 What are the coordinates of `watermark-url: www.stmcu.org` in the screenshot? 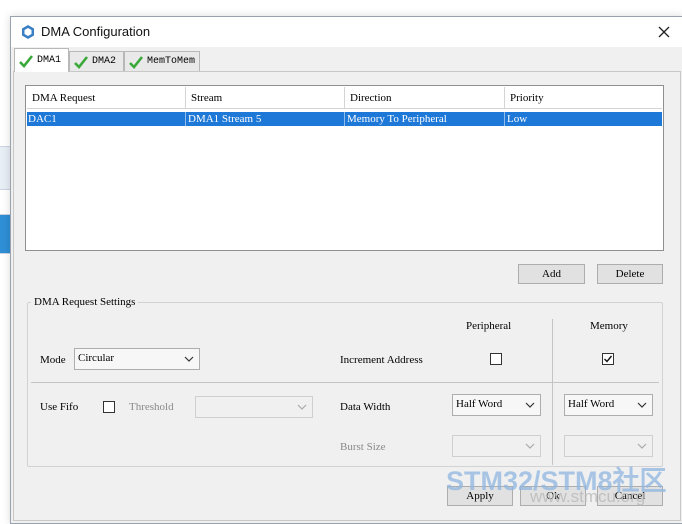 It's located at (588, 496).